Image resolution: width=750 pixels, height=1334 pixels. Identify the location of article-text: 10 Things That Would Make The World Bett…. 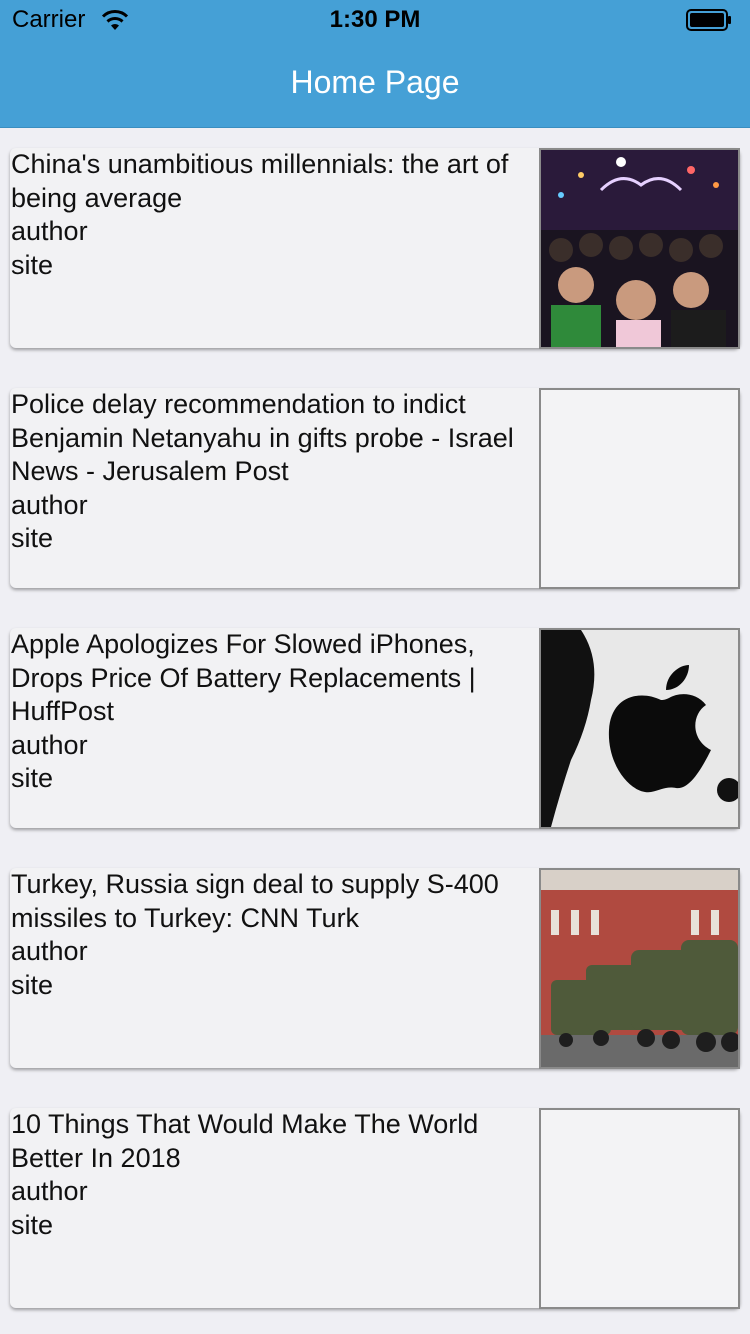
(275, 1175).